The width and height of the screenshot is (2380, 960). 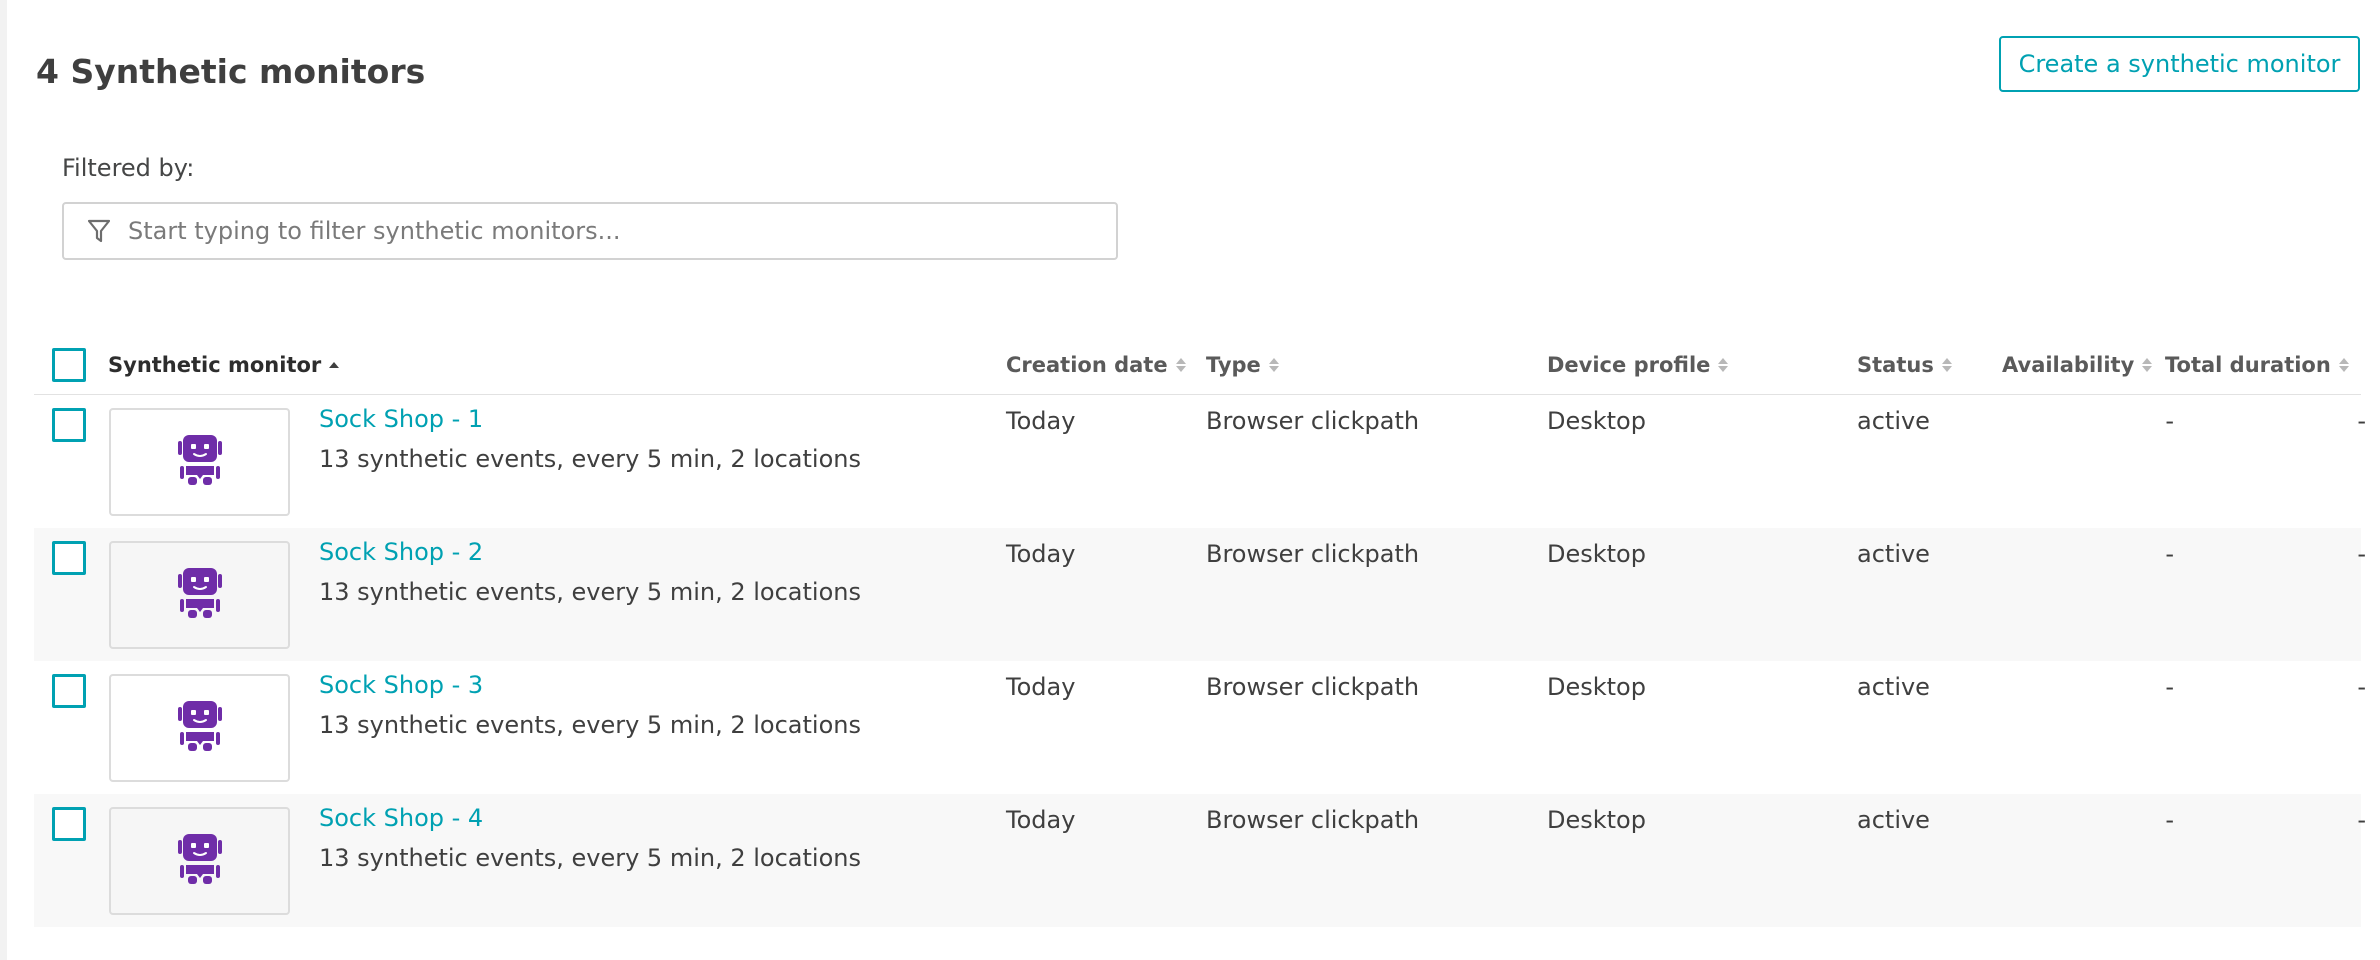 What do you see at coordinates (1629, 365) in the screenshot?
I see `column-header-label: Device profile` at bounding box center [1629, 365].